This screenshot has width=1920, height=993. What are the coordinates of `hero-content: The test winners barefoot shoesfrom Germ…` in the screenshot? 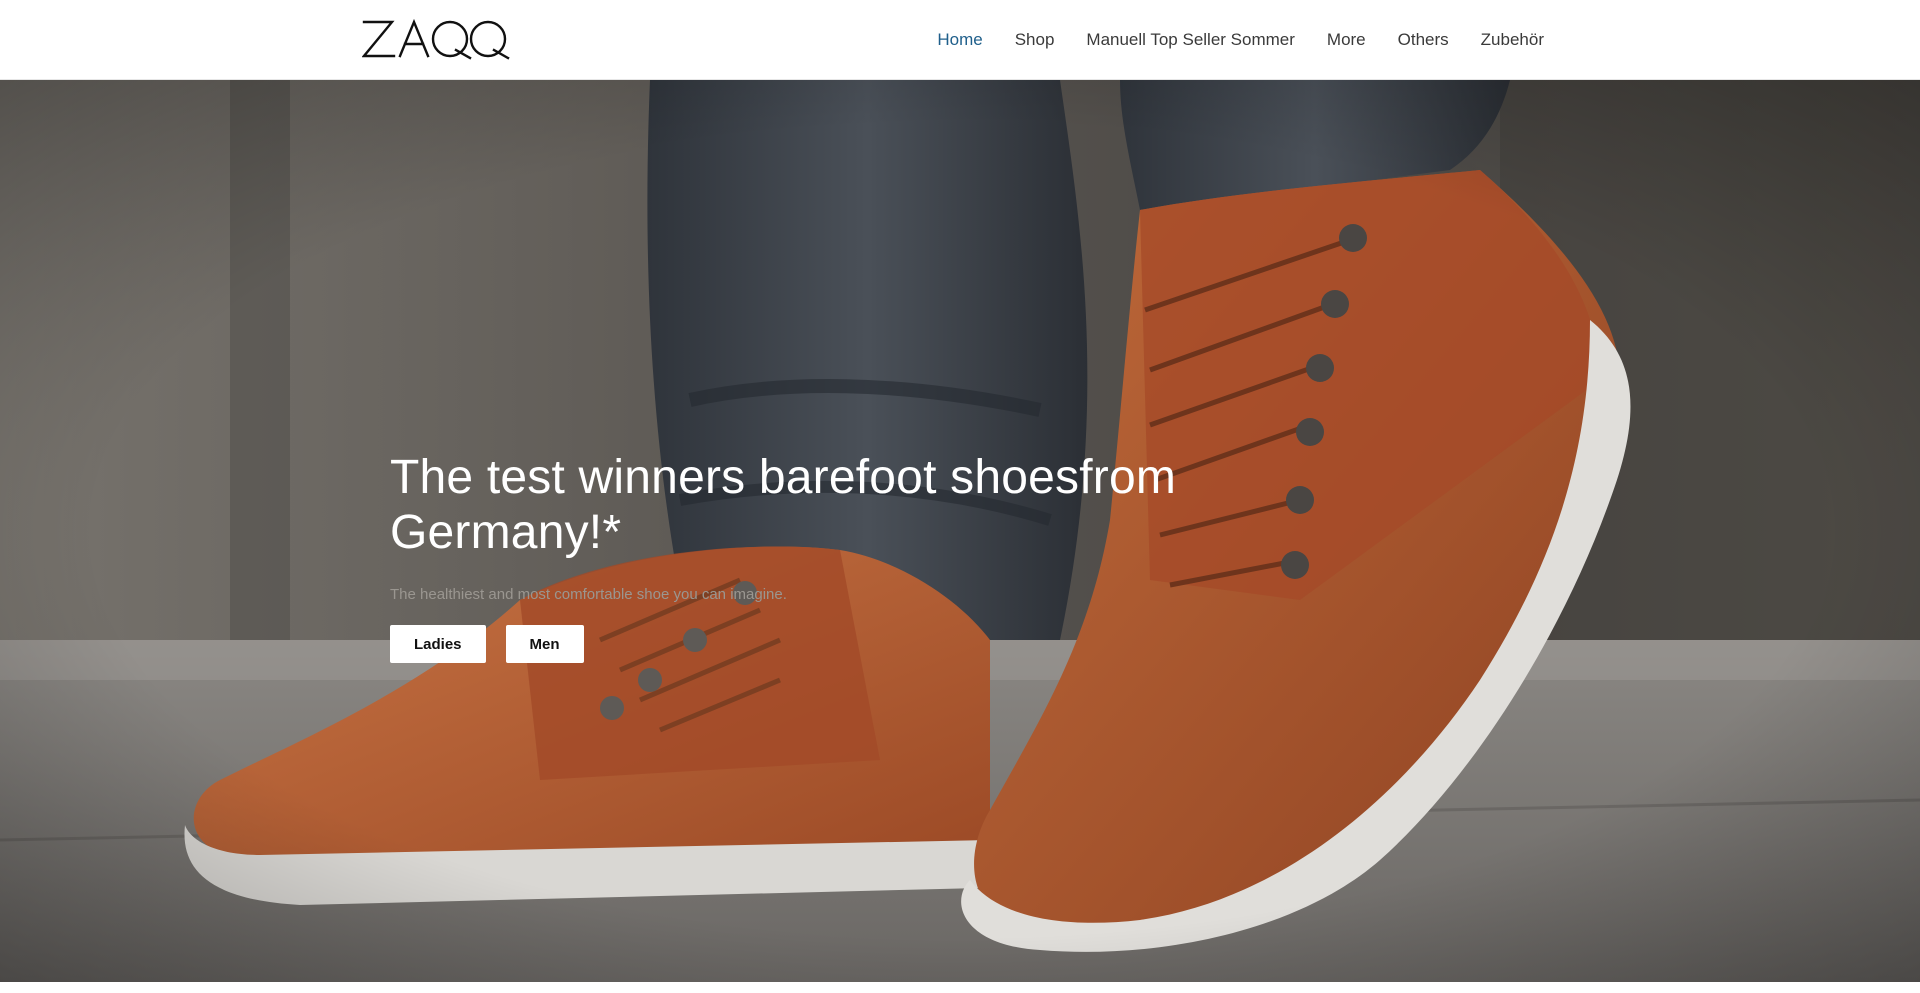 It's located at (890, 557).